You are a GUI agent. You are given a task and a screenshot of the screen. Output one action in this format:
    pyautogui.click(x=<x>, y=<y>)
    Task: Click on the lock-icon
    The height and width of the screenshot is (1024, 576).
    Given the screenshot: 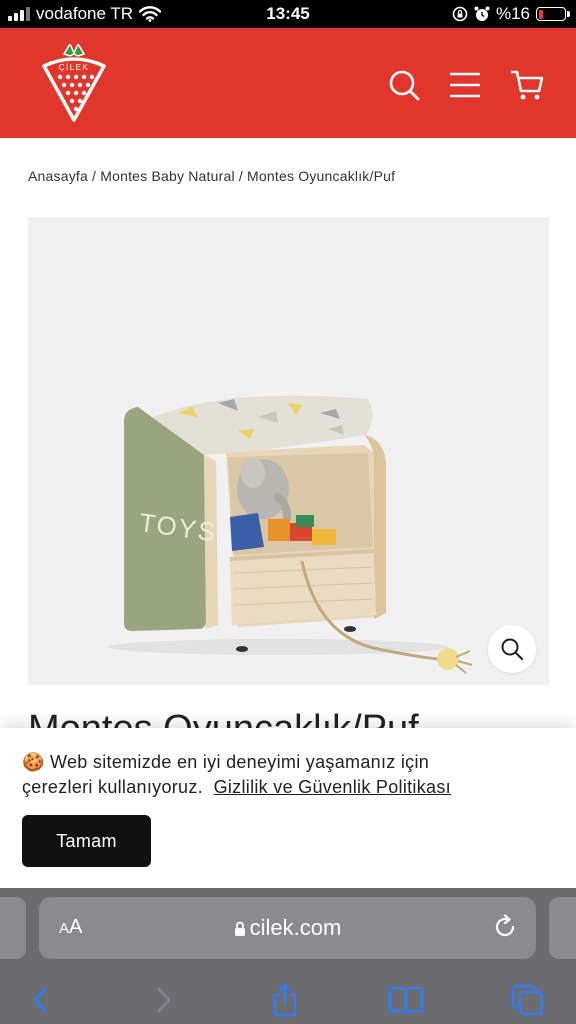 What is the action you would take?
    pyautogui.click(x=239, y=928)
    